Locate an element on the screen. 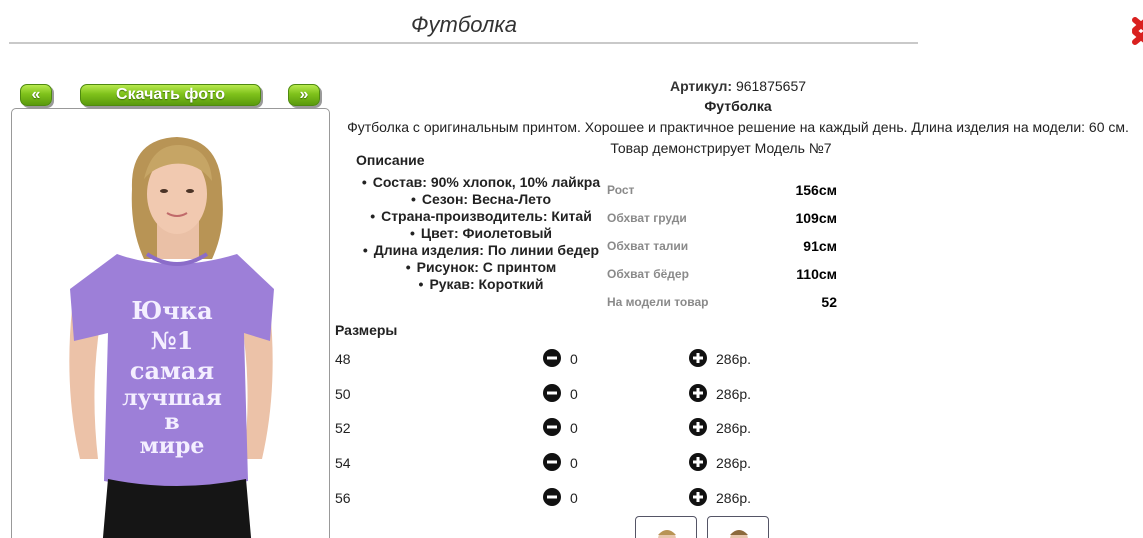  next-photo-button: » is located at coordinates (304, 95).